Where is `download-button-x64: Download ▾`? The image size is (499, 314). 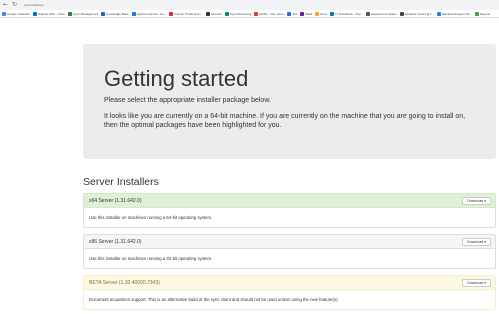
download-button-x64: Download ▾ is located at coordinates (476, 200).